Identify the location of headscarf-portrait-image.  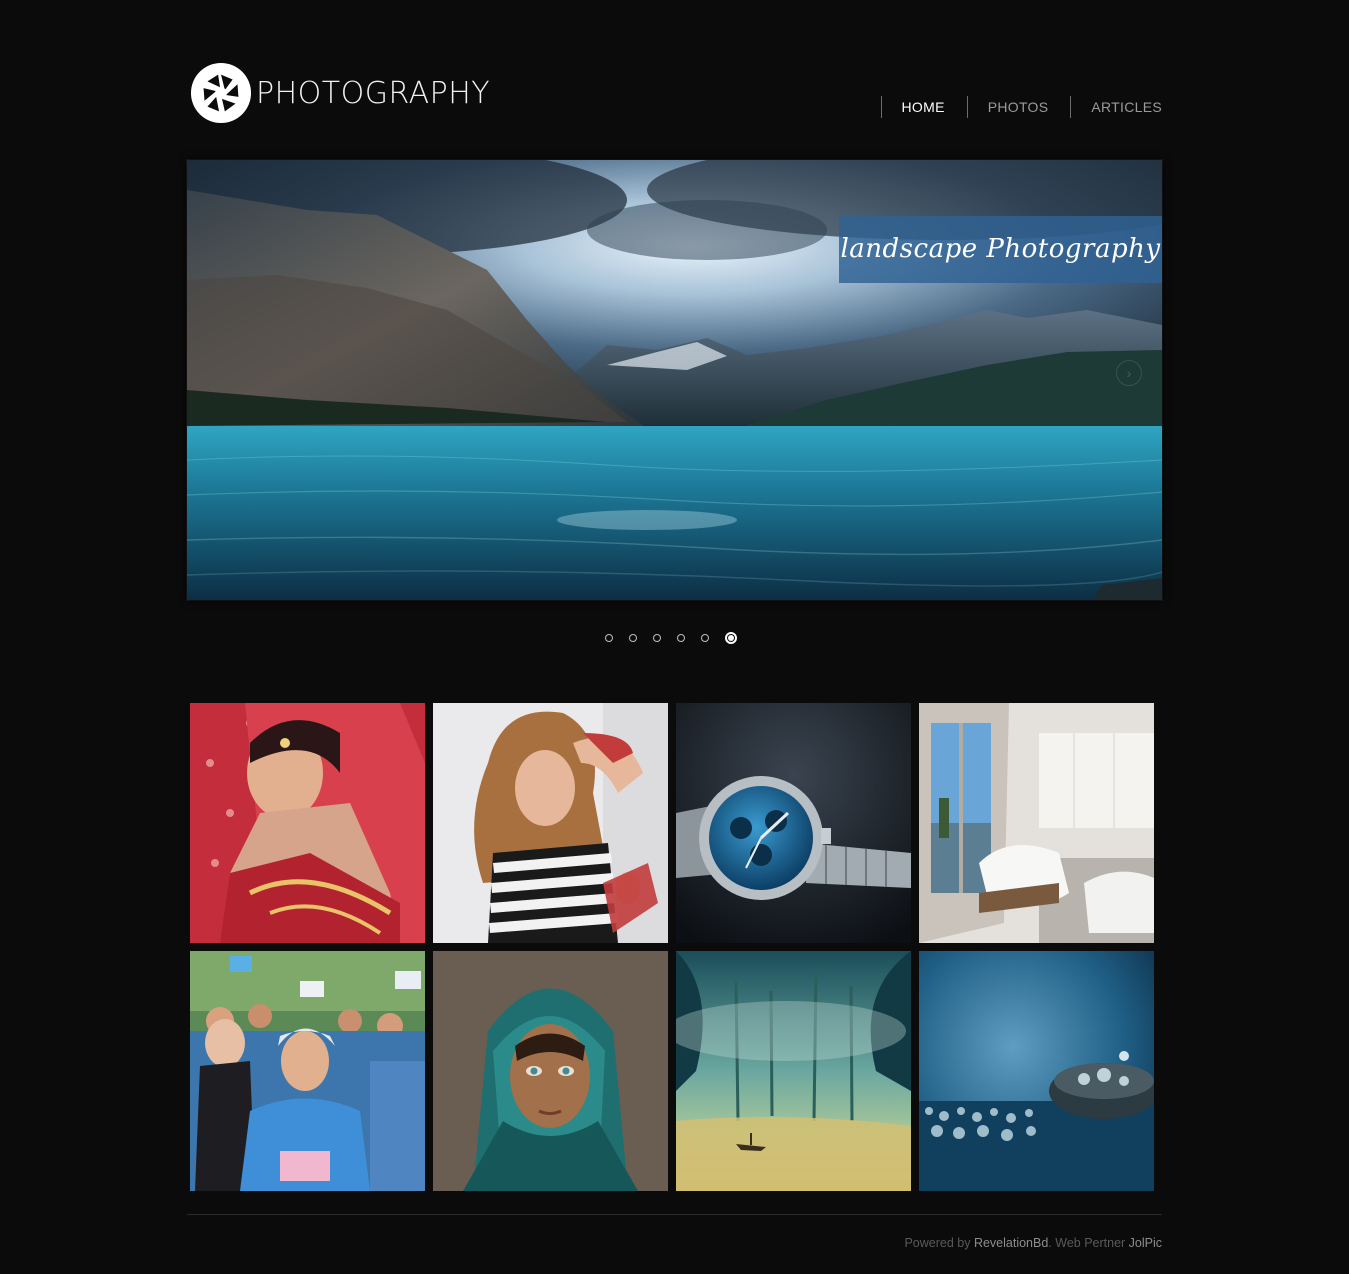
(550, 1071).